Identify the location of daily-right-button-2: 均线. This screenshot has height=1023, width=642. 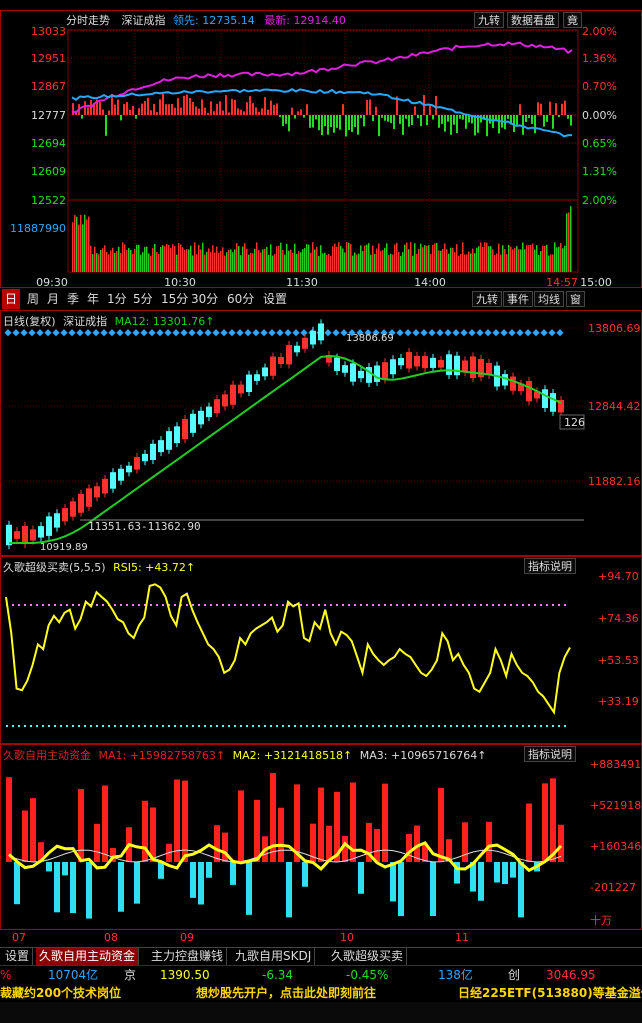
(549, 299).